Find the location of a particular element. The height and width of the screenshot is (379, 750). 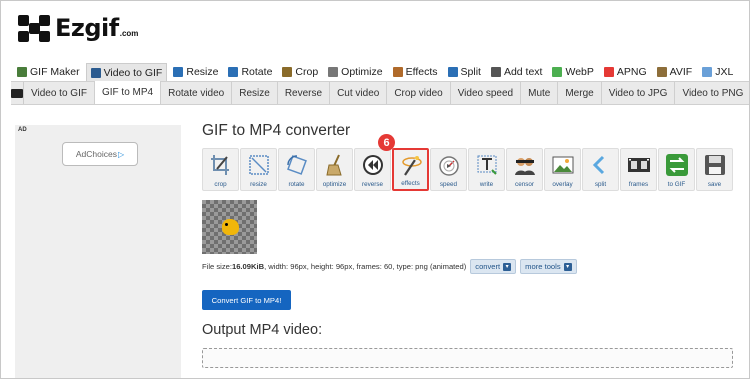

tab-cut-video: Cut video is located at coordinates (359, 93).